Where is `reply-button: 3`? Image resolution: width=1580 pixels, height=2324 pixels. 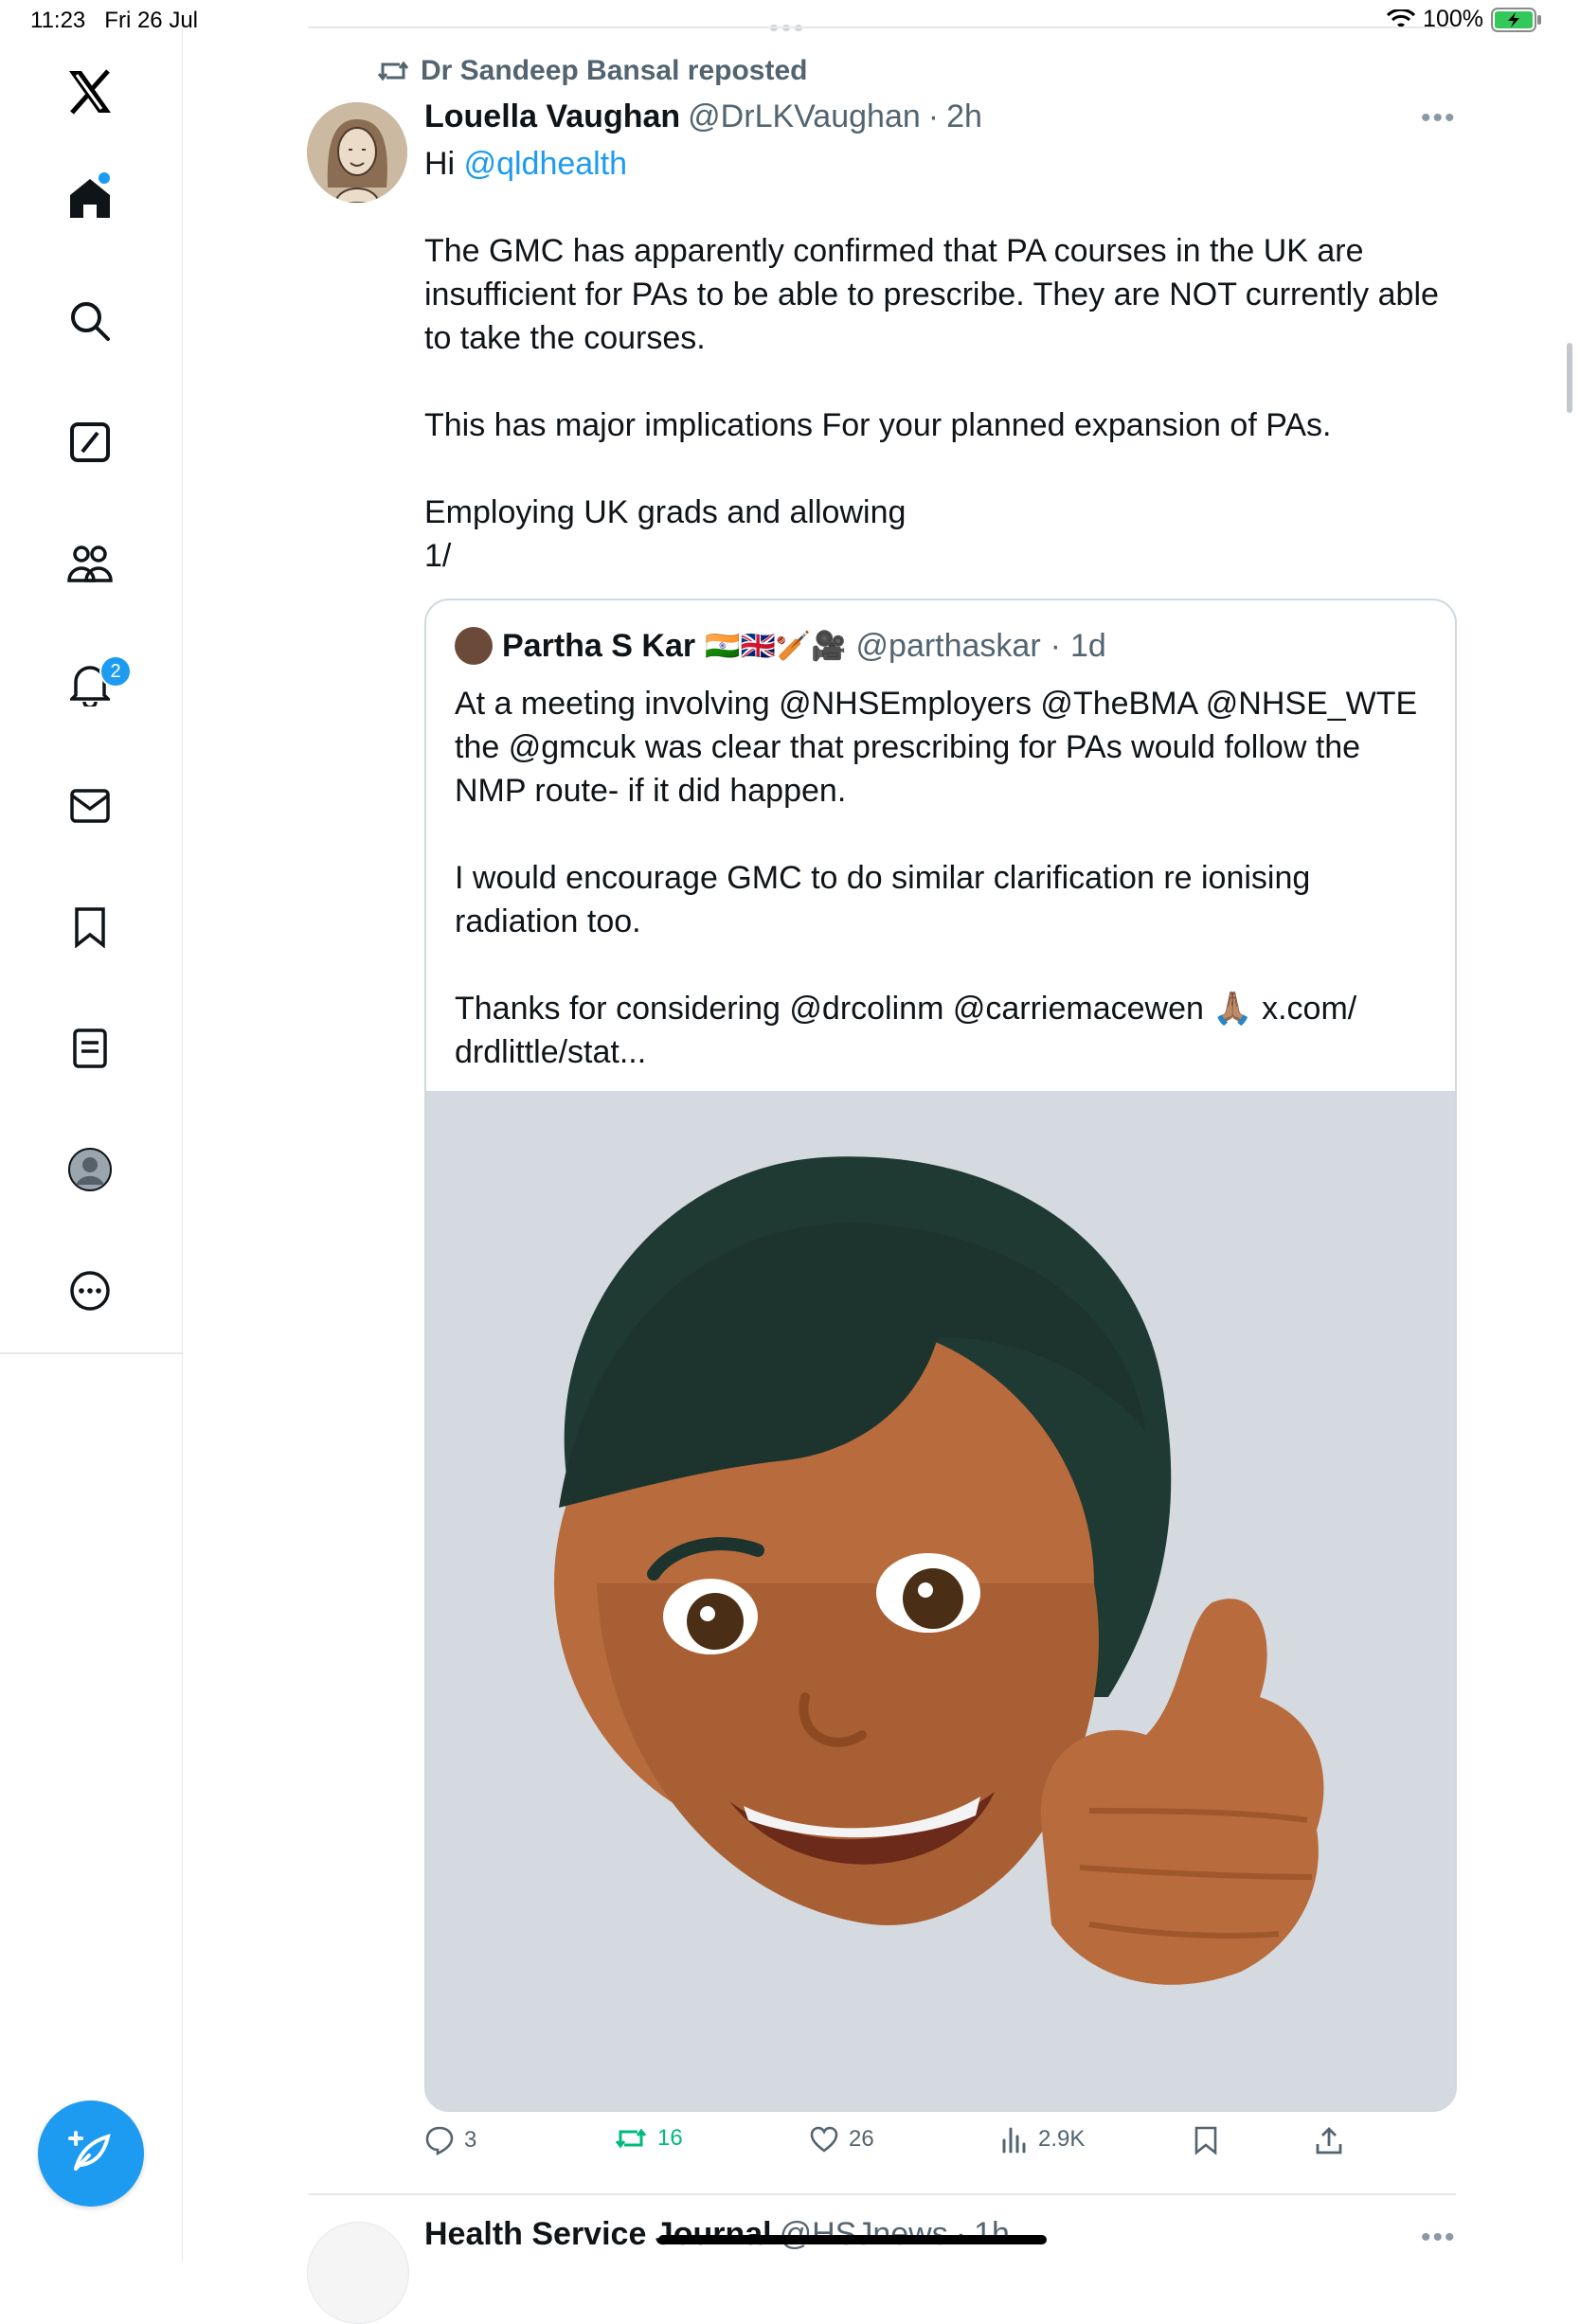 reply-button: 3 is located at coordinates (450, 2140).